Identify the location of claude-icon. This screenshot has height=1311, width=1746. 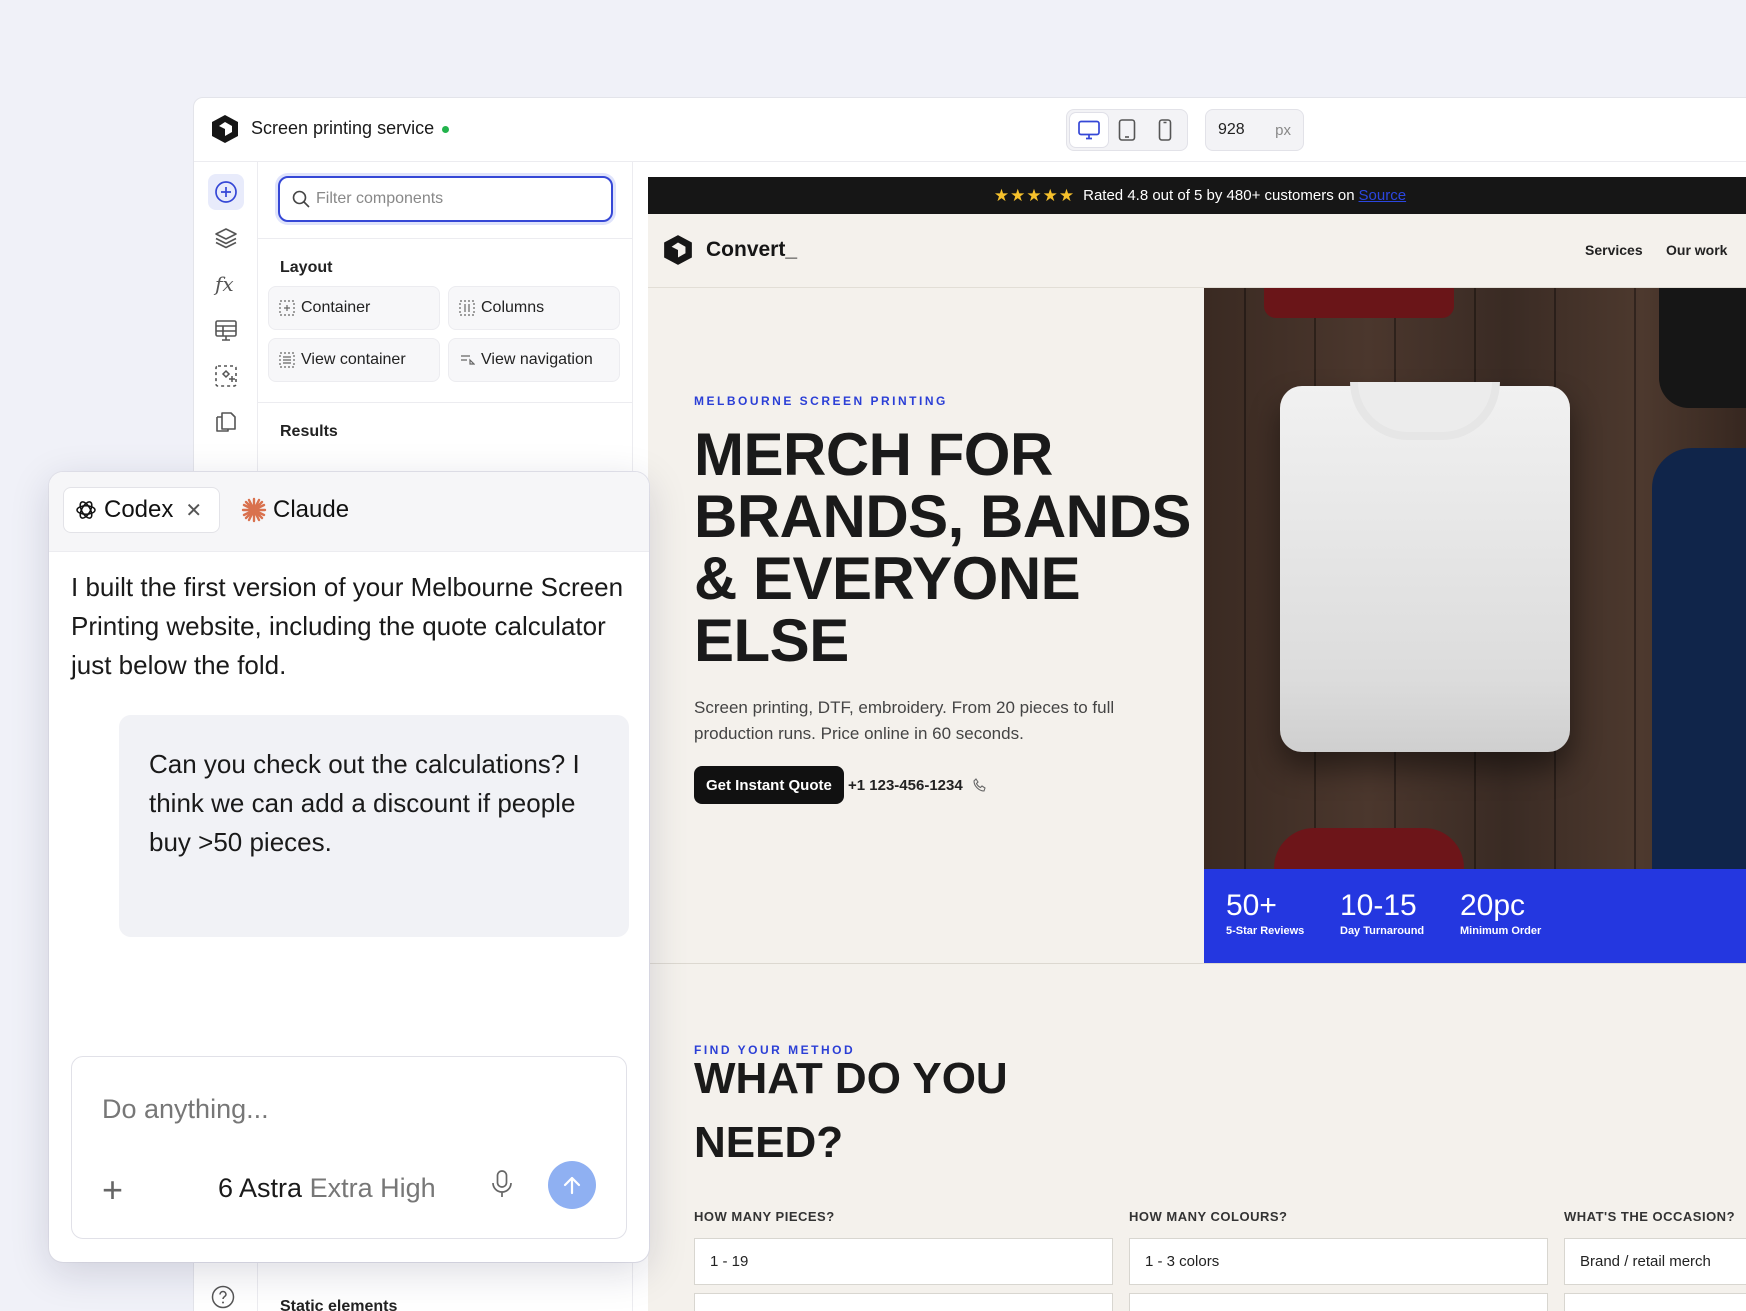
(254, 510).